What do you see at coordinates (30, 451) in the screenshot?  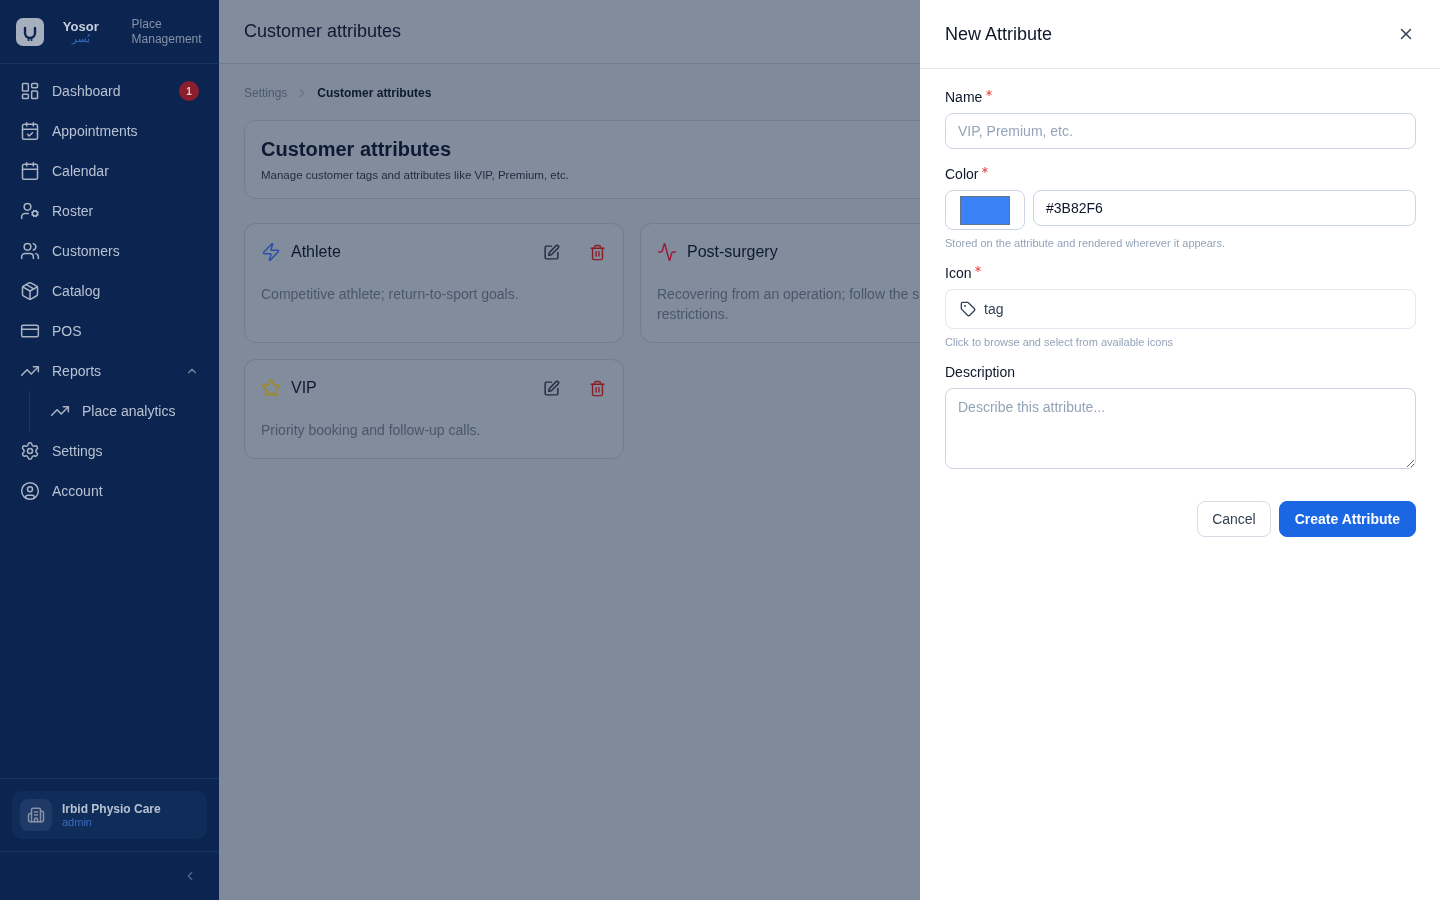 I see `settings-icon` at bounding box center [30, 451].